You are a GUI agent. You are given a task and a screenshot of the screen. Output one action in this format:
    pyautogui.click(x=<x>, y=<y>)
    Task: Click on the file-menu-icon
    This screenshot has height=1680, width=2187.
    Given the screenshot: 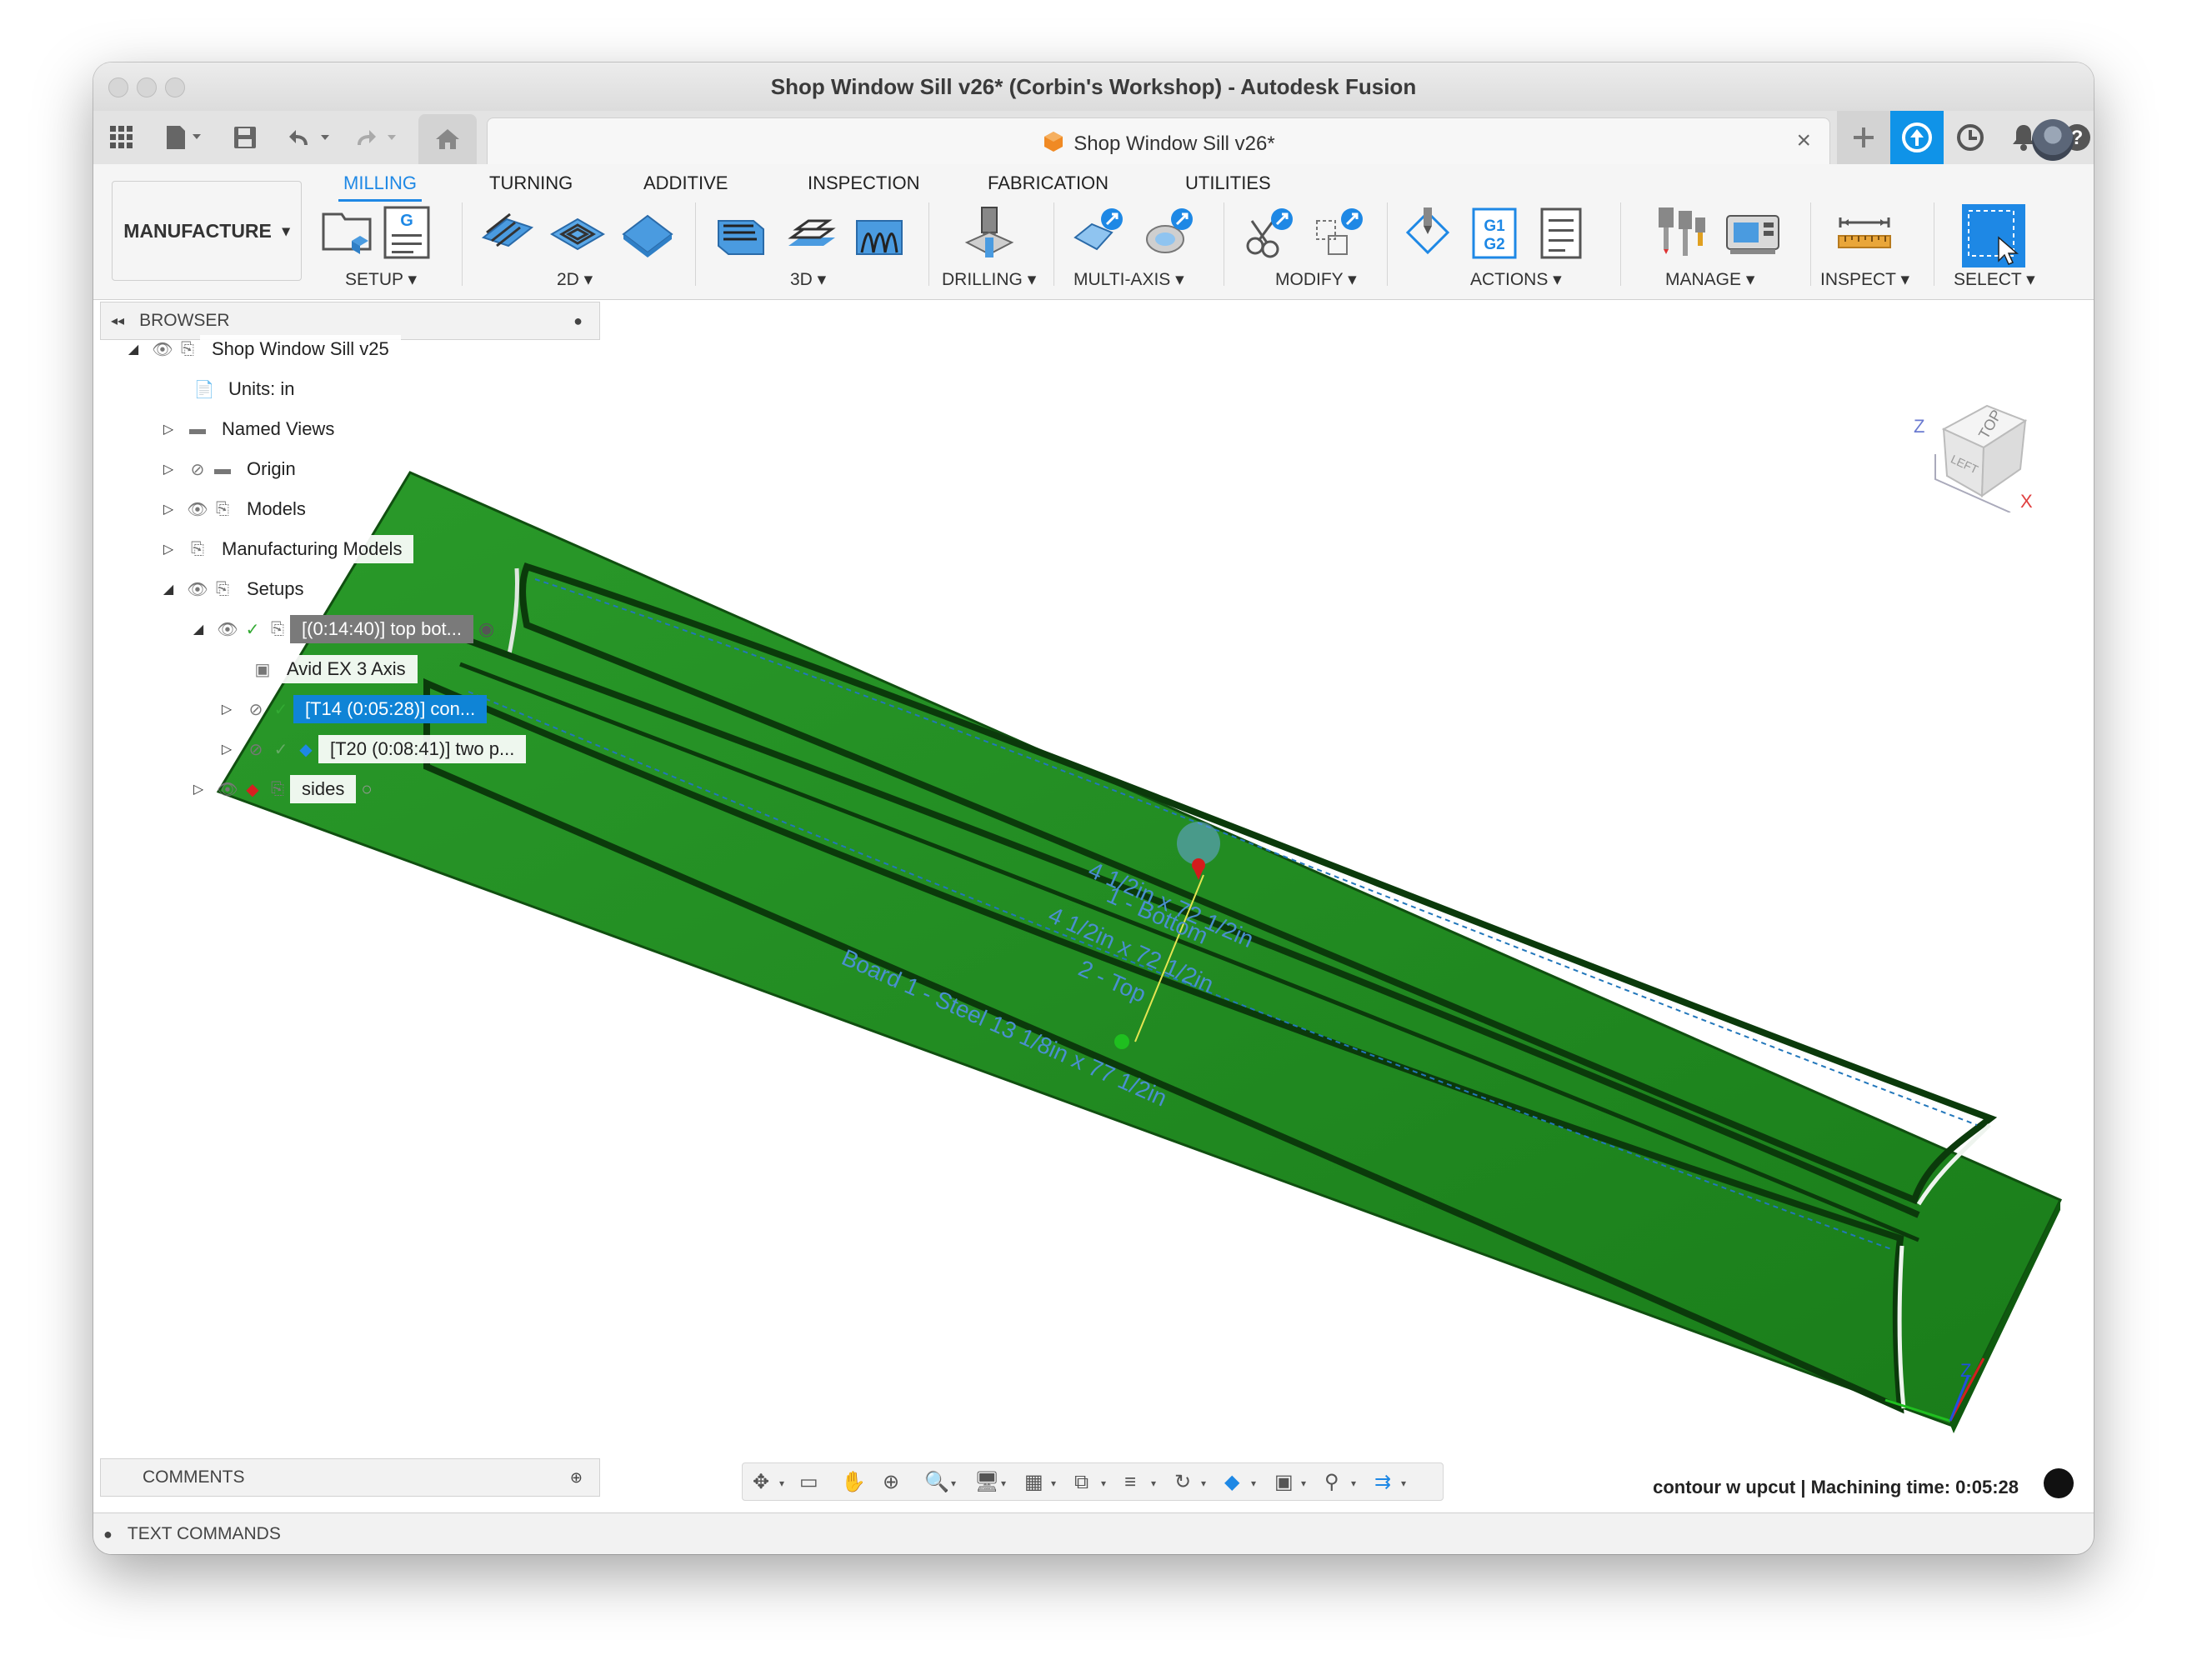 What is the action you would take?
    pyautogui.click(x=183, y=137)
    